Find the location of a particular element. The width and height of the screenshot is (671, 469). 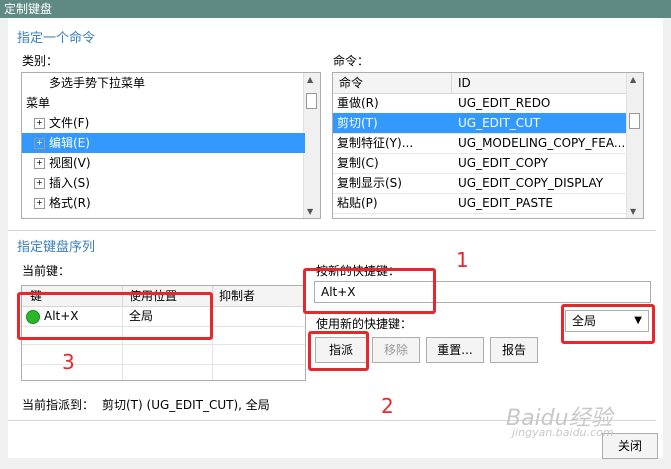

category-scrollbar: ▲ ▼ is located at coordinates (311, 145).